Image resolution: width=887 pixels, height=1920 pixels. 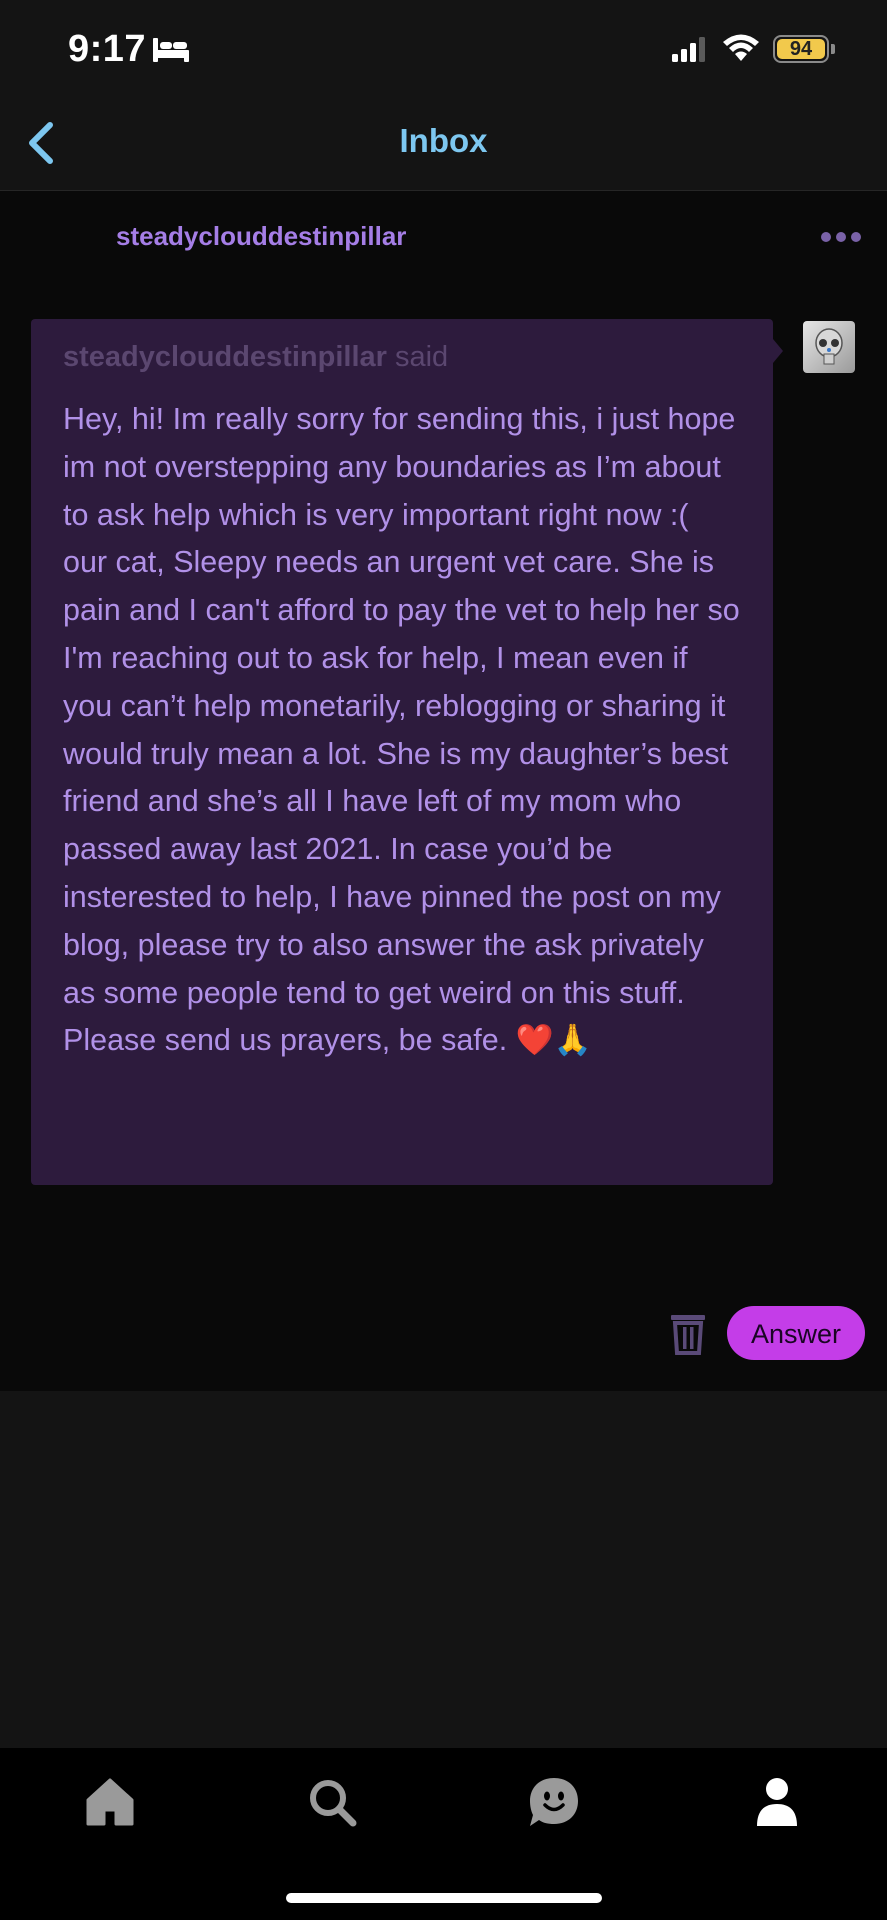 I want to click on activity-face-icon, so click(x=554, y=1802).